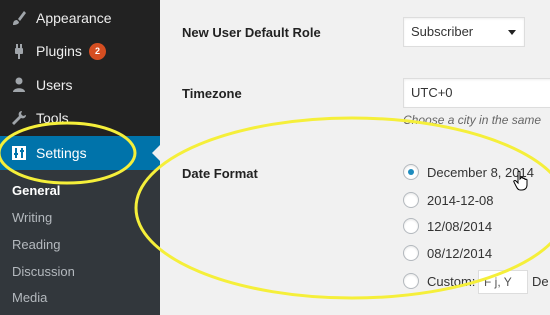 Image resolution: width=550 pixels, height=315 pixels. What do you see at coordinates (156, 153) in the screenshot?
I see `current-menu-arrow` at bounding box center [156, 153].